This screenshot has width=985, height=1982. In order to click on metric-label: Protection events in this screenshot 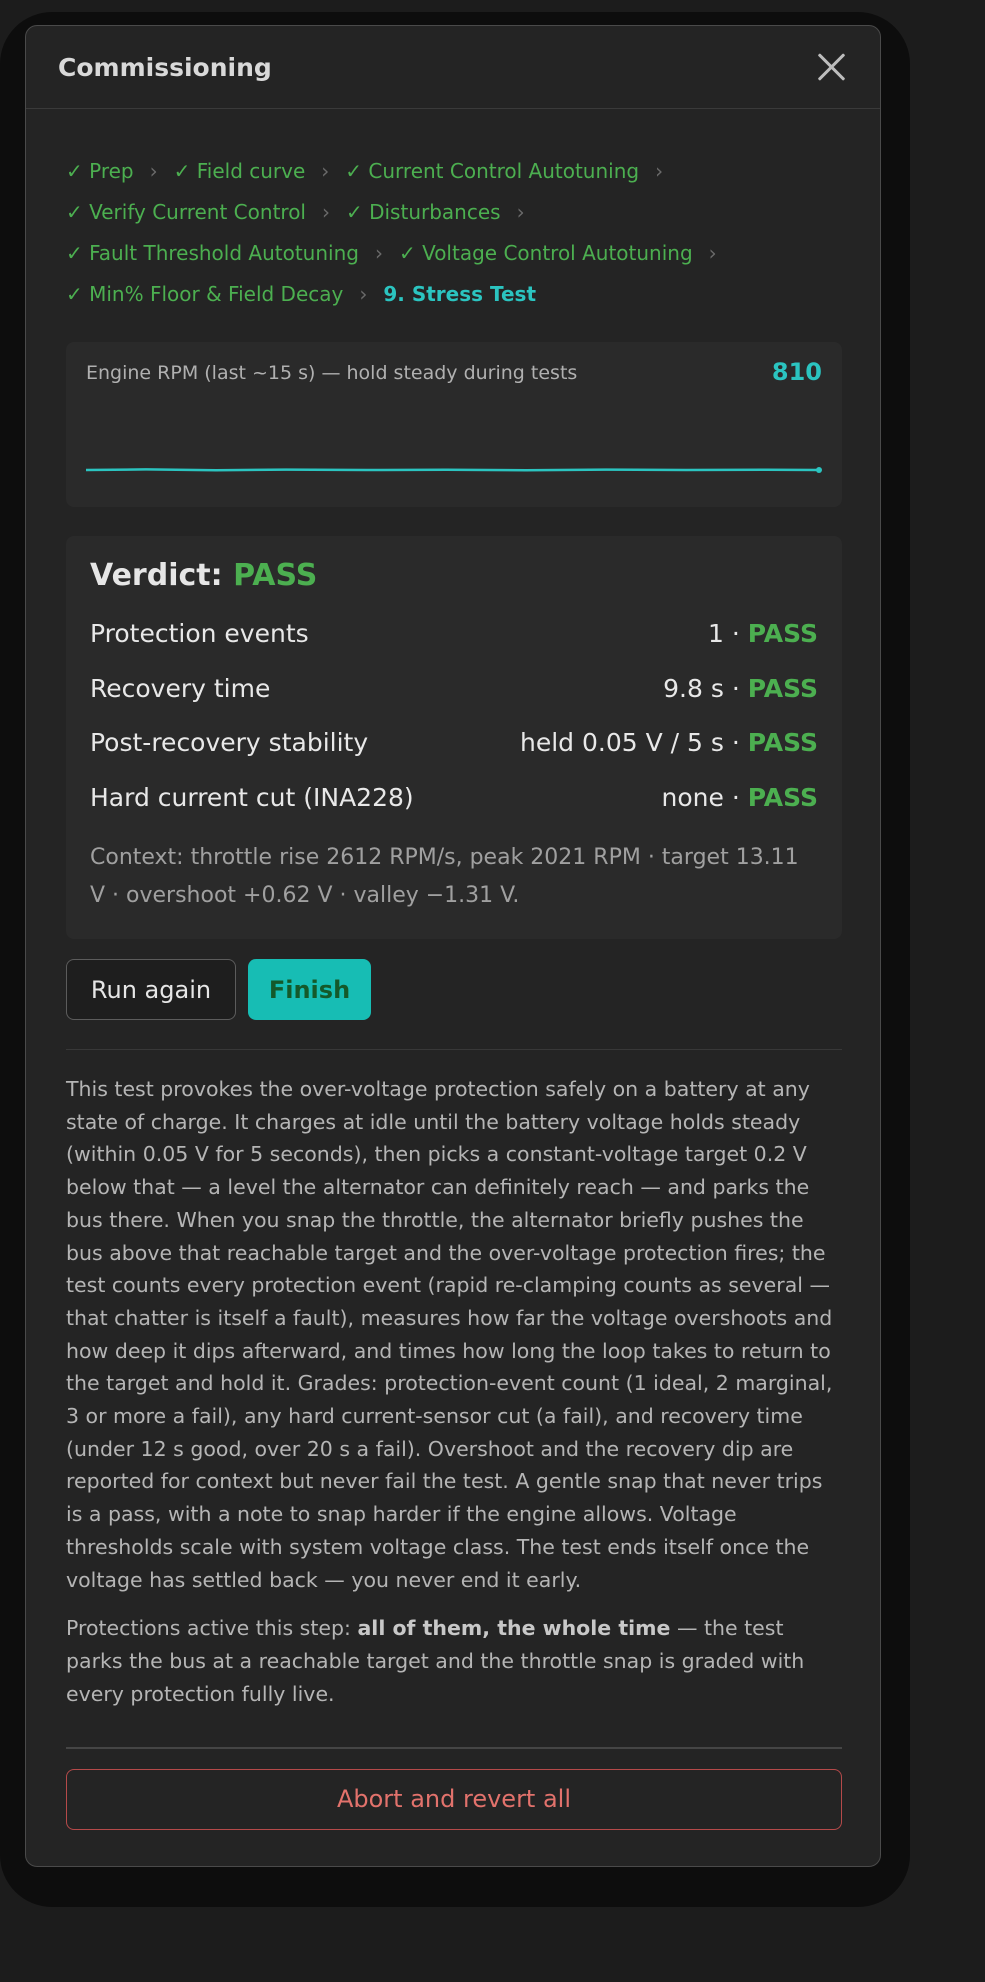, I will do `click(199, 633)`.